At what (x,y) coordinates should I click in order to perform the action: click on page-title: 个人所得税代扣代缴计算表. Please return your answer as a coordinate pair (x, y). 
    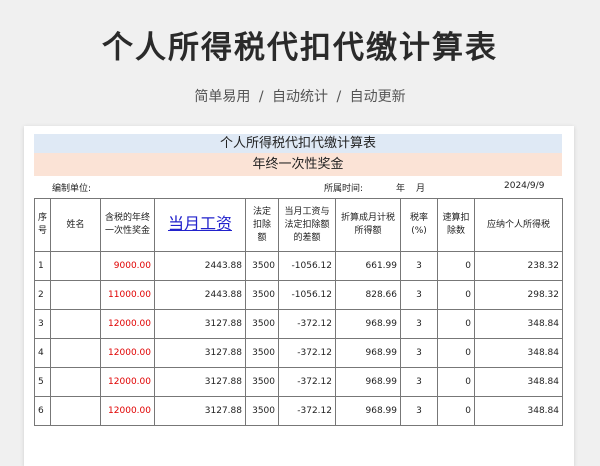
    Looking at the image, I should click on (300, 48).